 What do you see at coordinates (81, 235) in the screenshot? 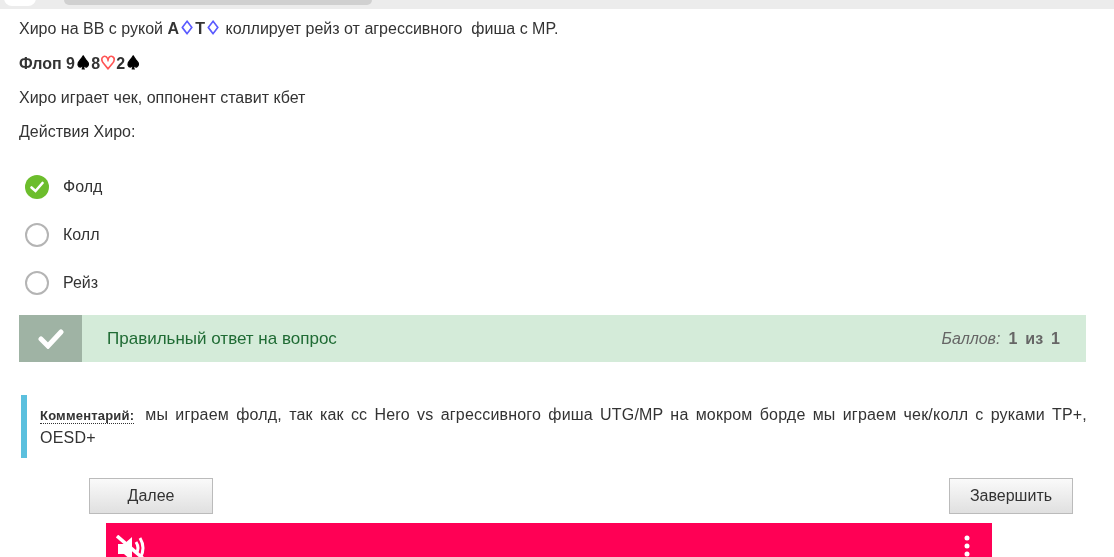
I see `option-label: Колл` at bounding box center [81, 235].